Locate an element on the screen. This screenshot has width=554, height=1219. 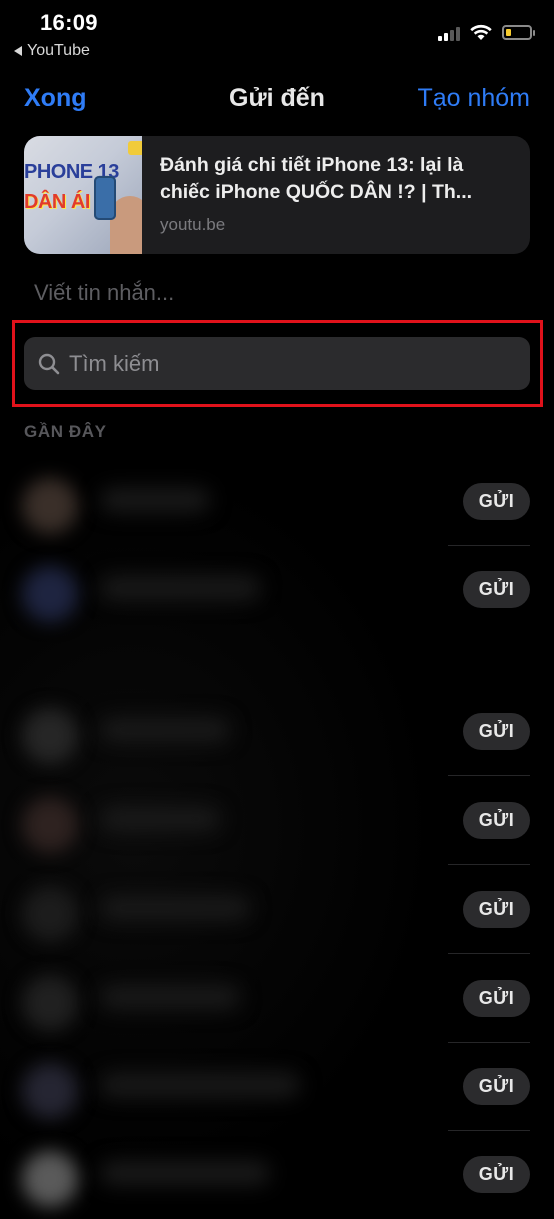
status-time: 16:09 is located at coordinates (69, 22).